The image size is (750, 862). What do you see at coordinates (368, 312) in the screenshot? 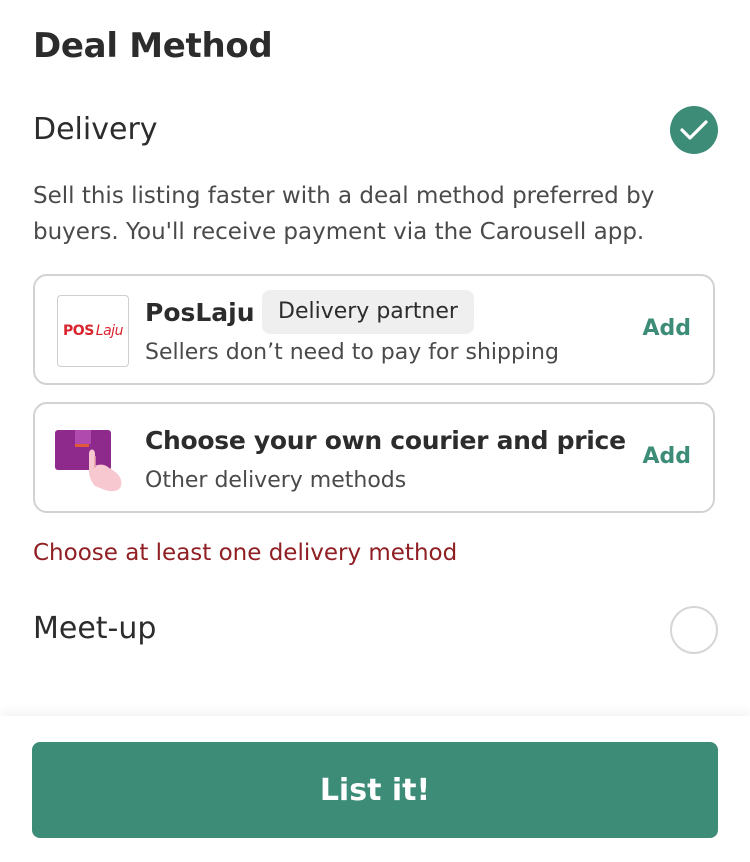
I see `delivery-partner-badge: Delivery partner` at bounding box center [368, 312].